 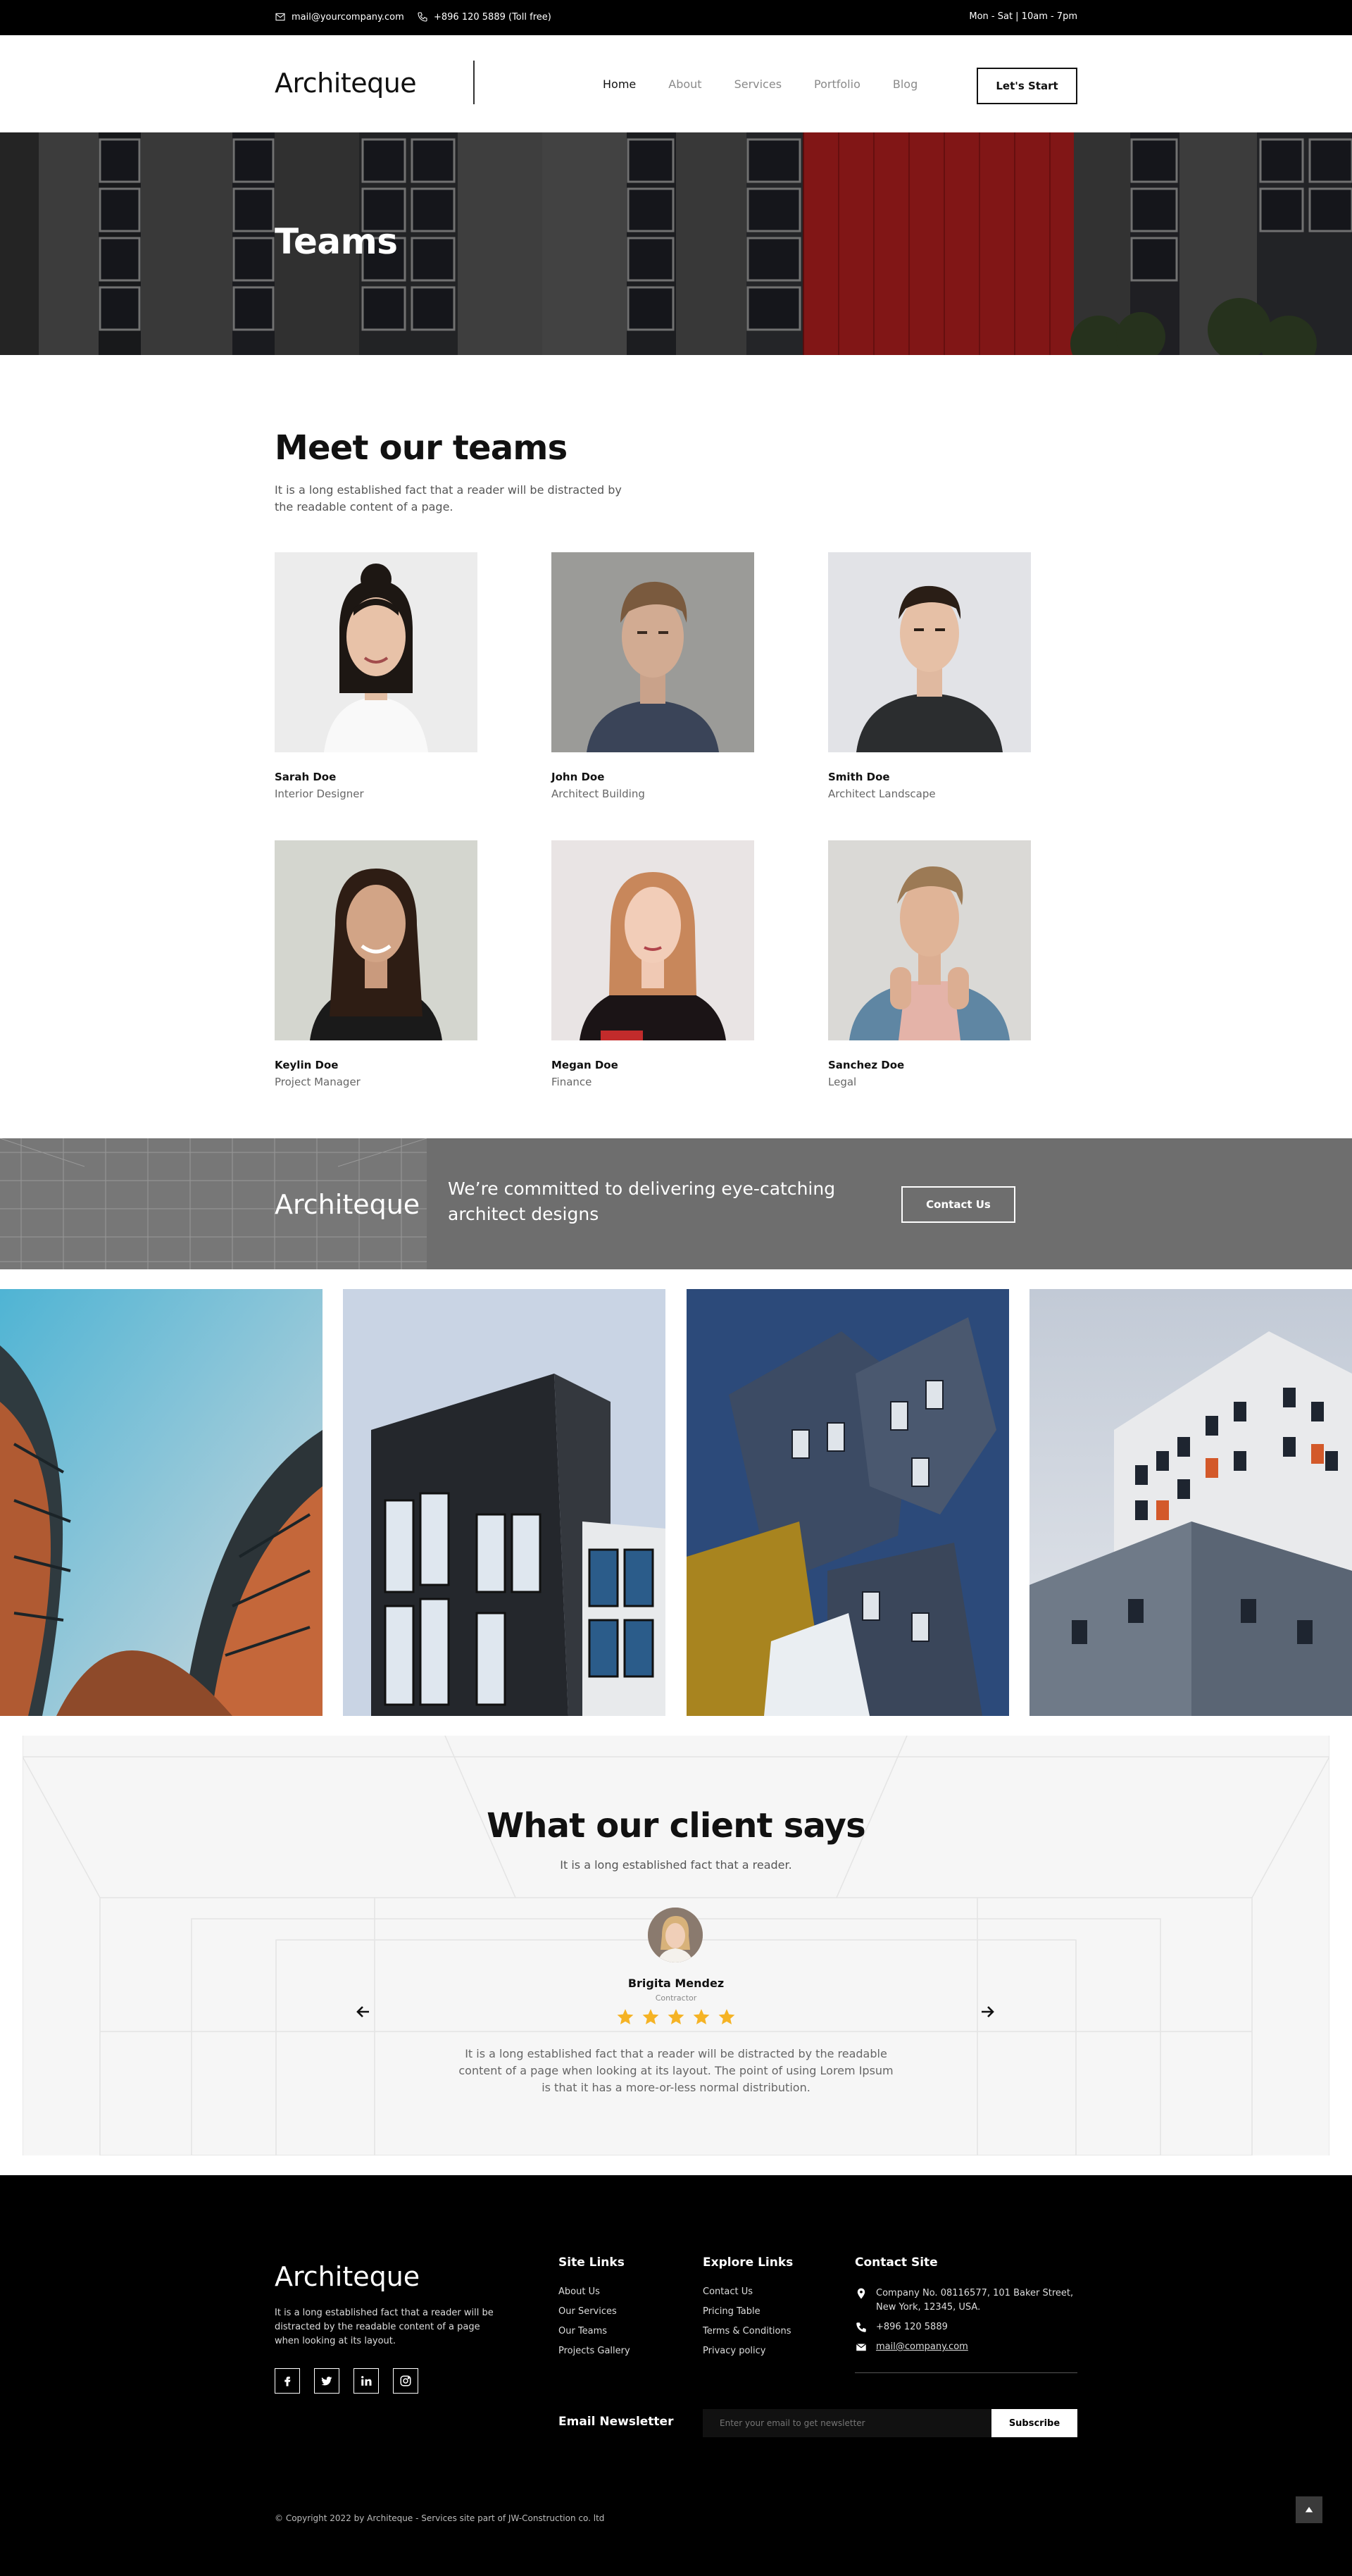 I want to click on team-member-role: Interior Designer, so click(x=319, y=794).